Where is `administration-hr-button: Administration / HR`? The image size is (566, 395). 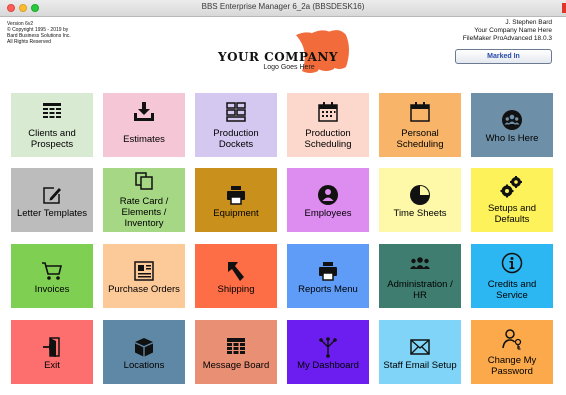 administration-hr-button: Administration / HR is located at coordinates (420, 276).